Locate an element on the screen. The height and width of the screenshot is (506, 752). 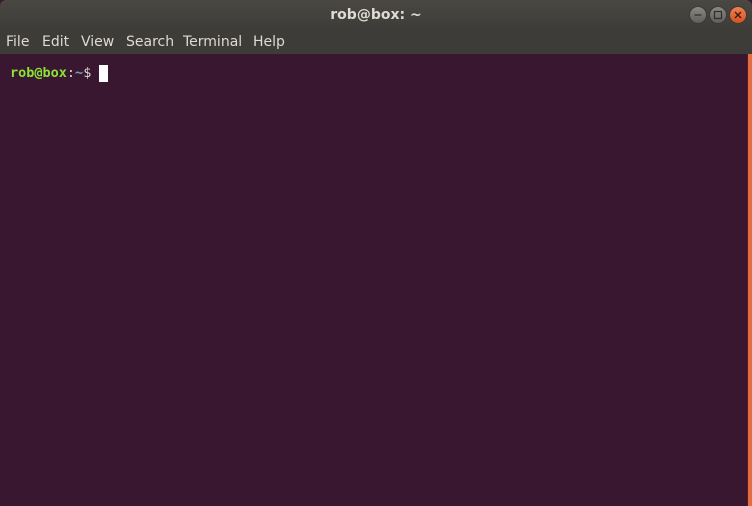
menu-edit: Edit is located at coordinates (55, 42).